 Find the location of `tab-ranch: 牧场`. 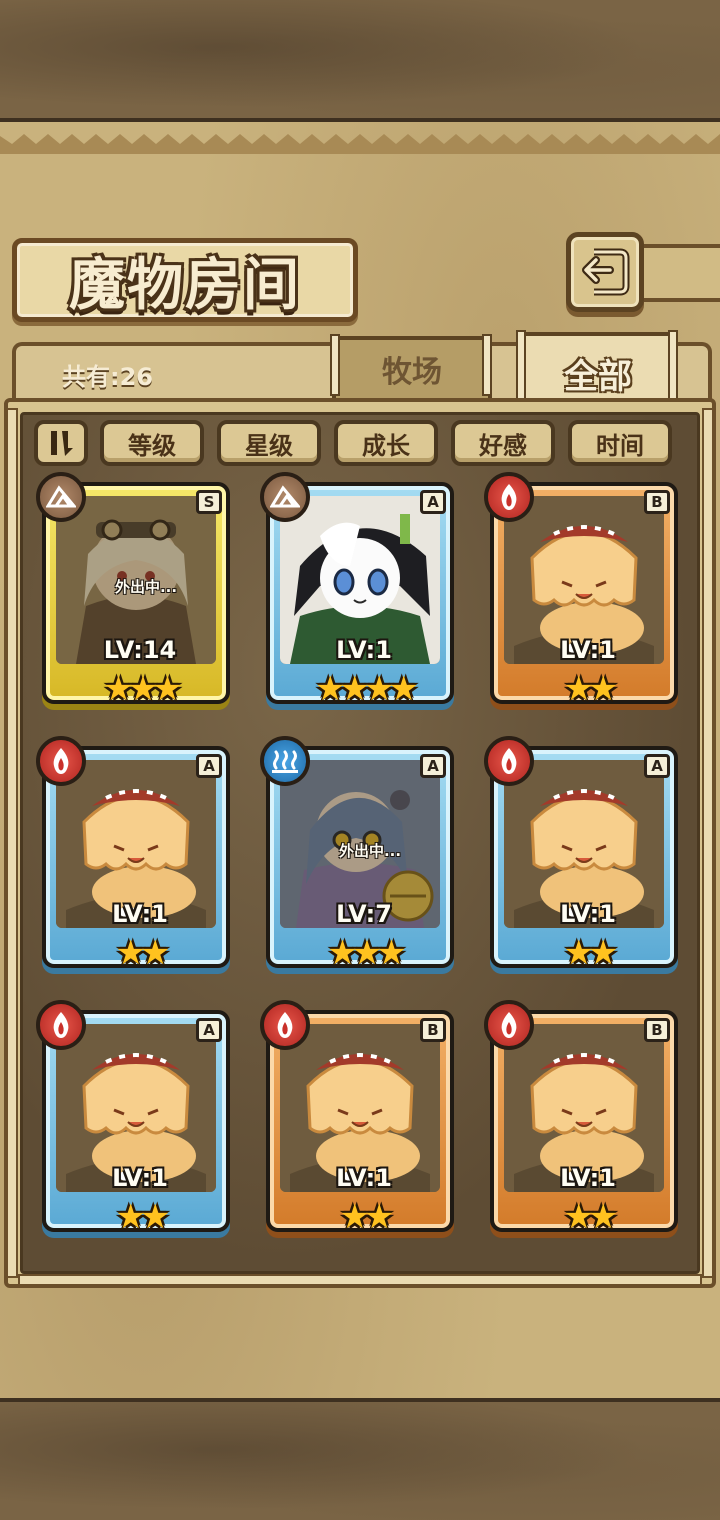

tab-ranch: 牧场 is located at coordinates (412, 367).